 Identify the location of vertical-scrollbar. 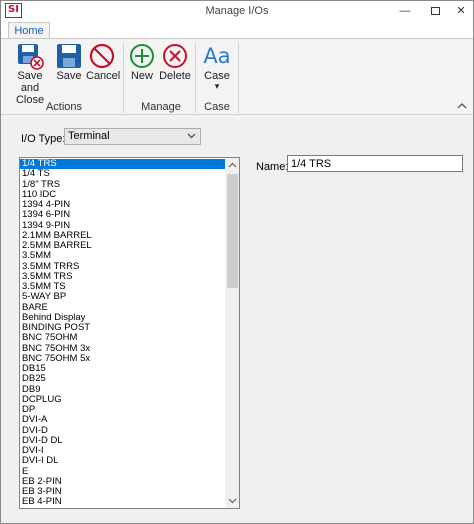
(232, 333).